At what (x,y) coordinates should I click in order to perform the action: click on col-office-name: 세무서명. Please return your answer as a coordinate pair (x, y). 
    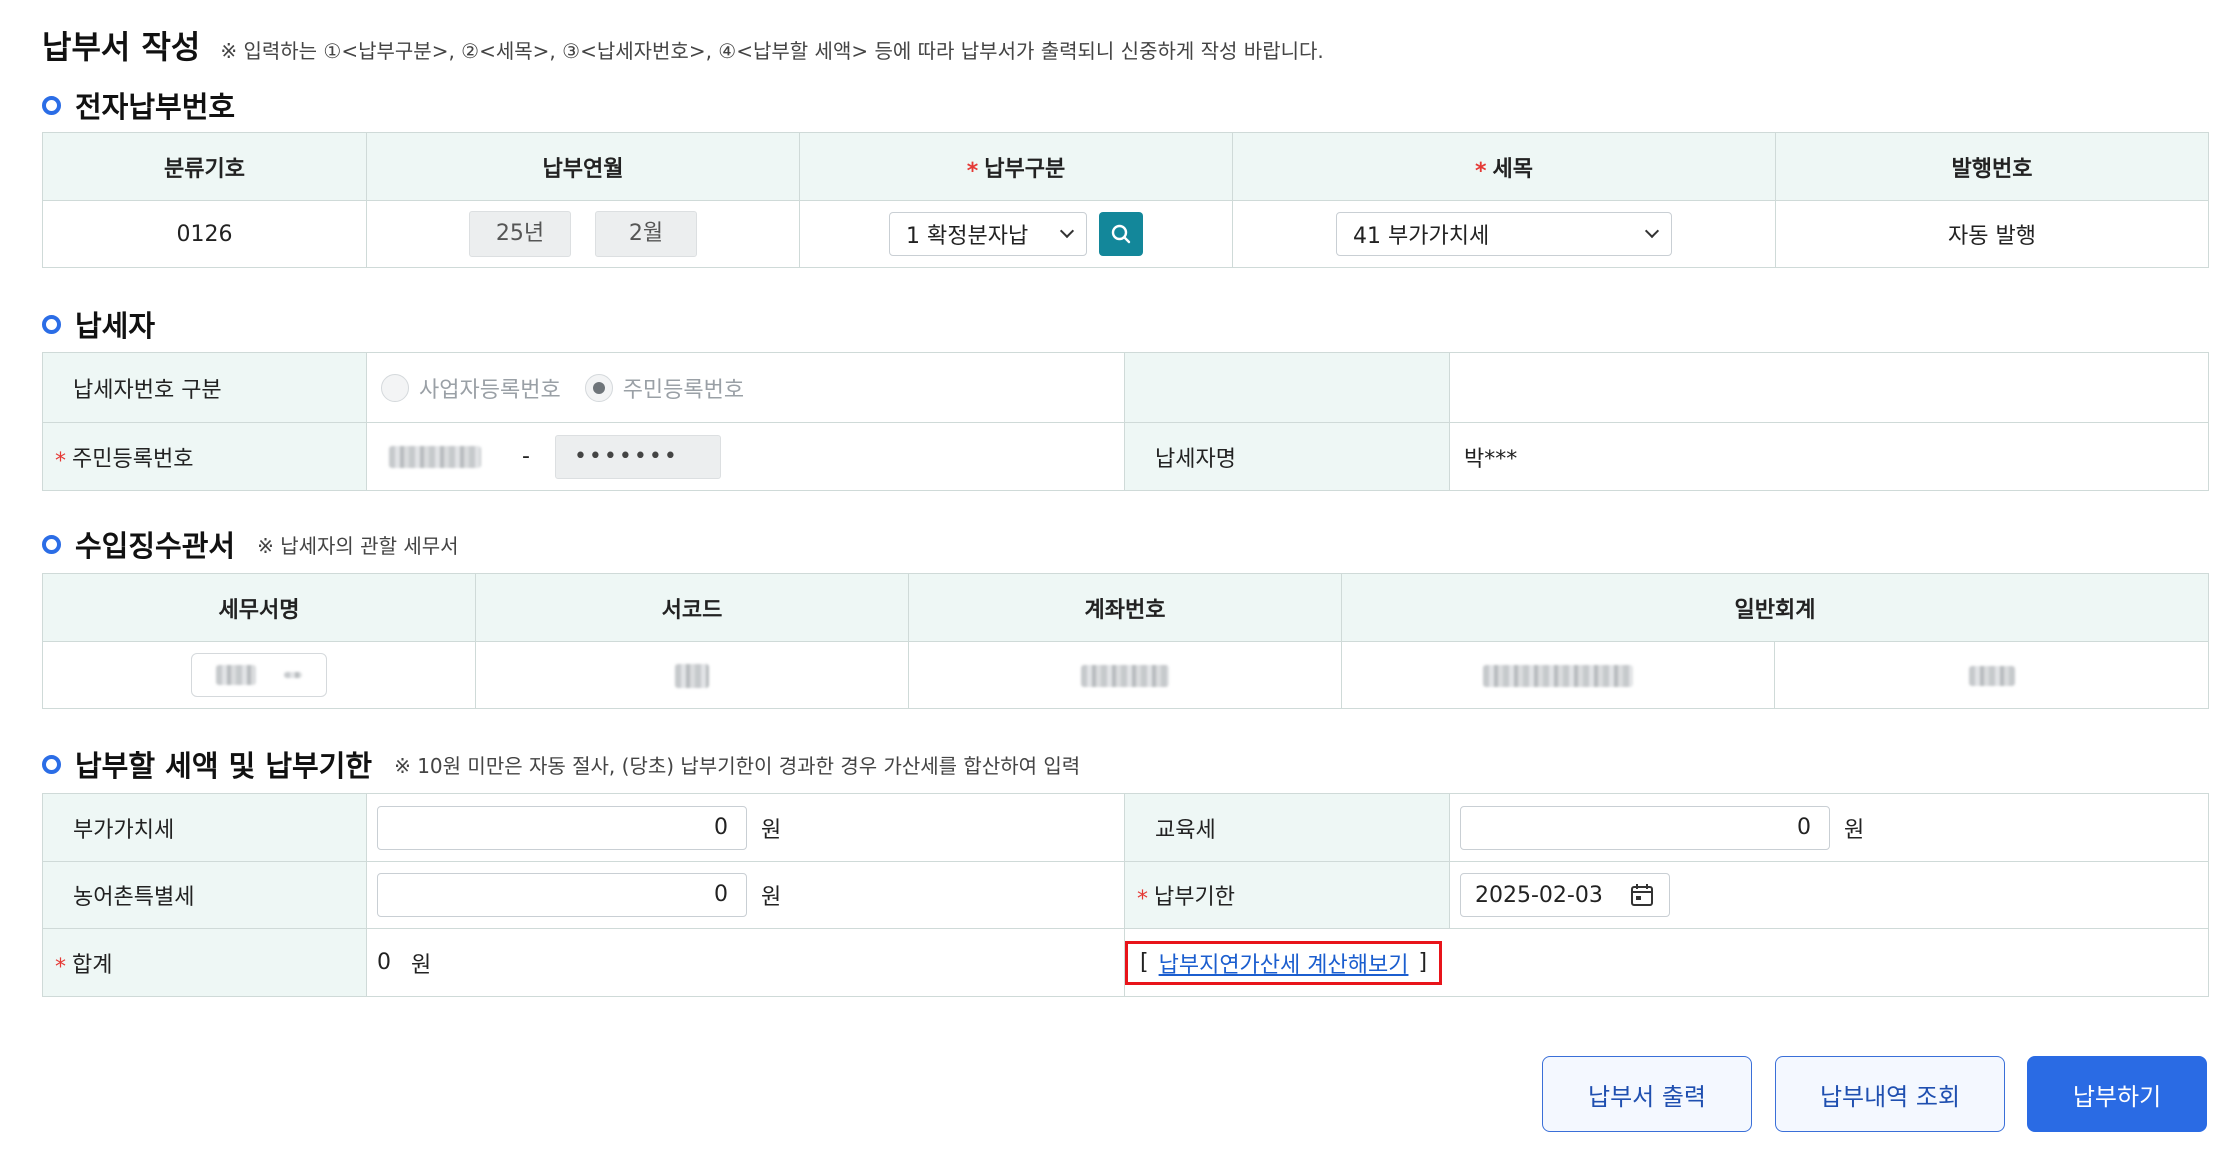
    Looking at the image, I should click on (259, 607).